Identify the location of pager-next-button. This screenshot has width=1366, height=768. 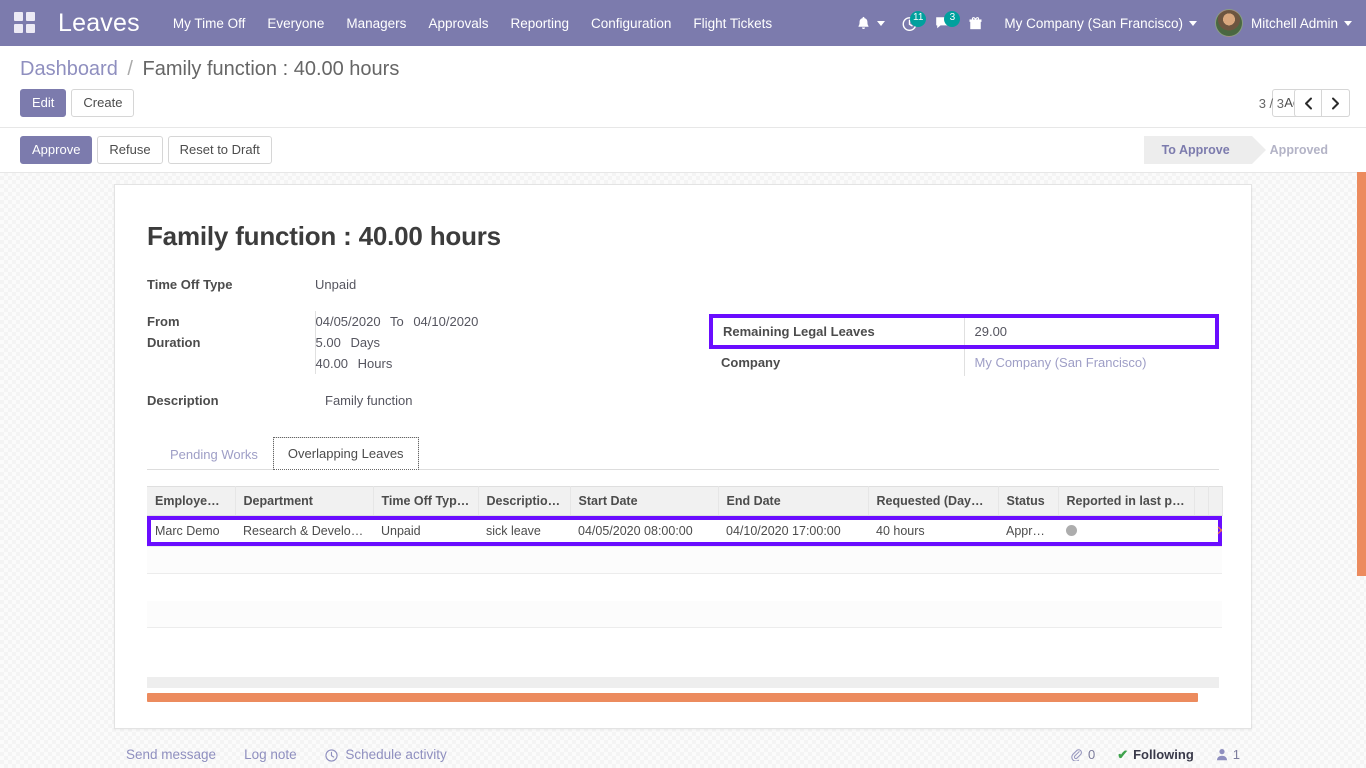
(1336, 103).